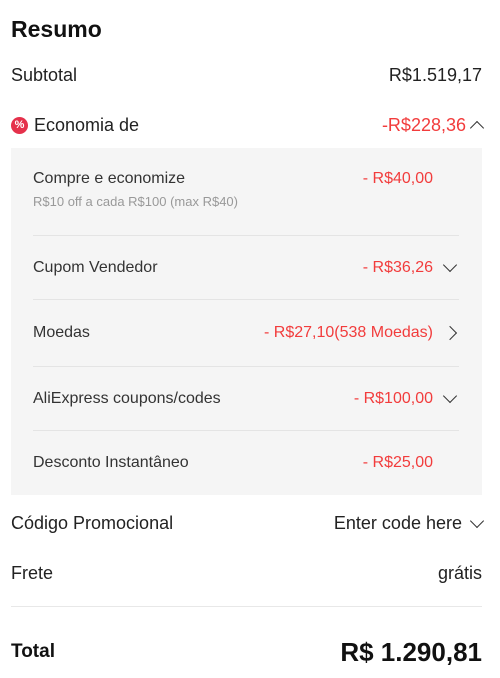  What do you see at coordinates (246, 606) in the screenshot?
I see `divider` at bounding box center [246, 606].